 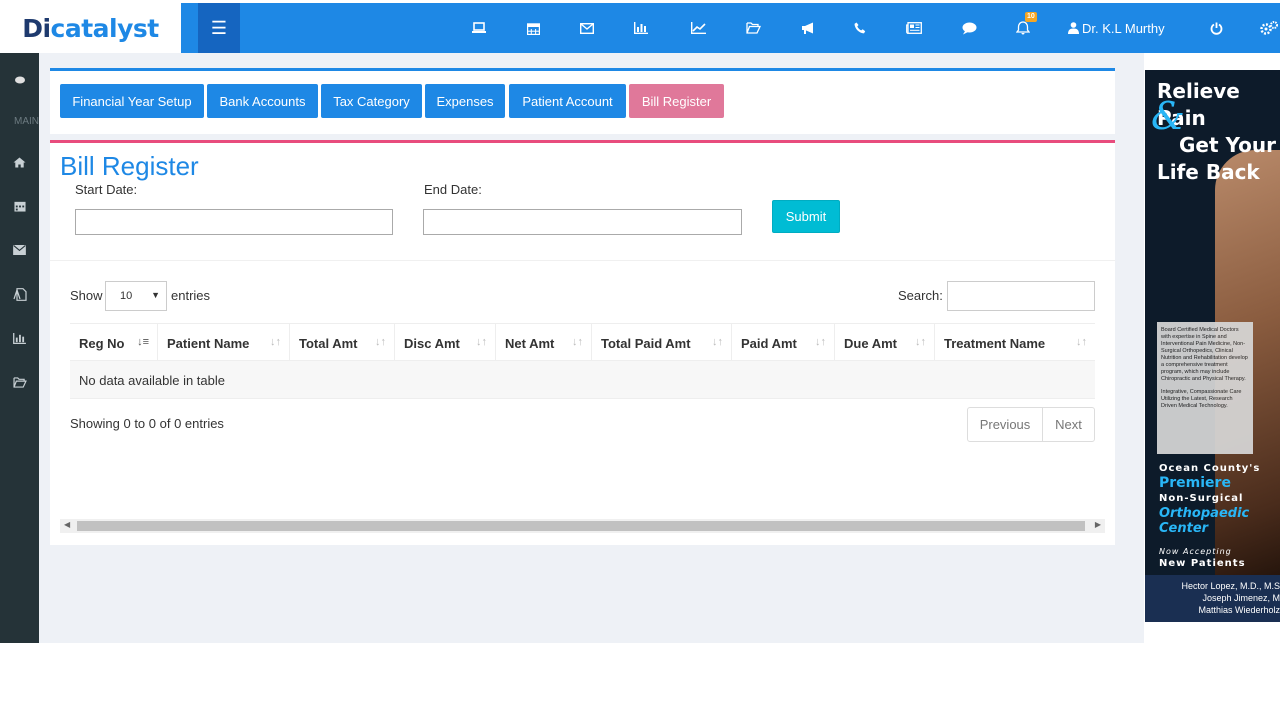 What do you see at coordinates (234, 222) in the screenshot?
I see `start-date-input` at bounding box center [234, 222].